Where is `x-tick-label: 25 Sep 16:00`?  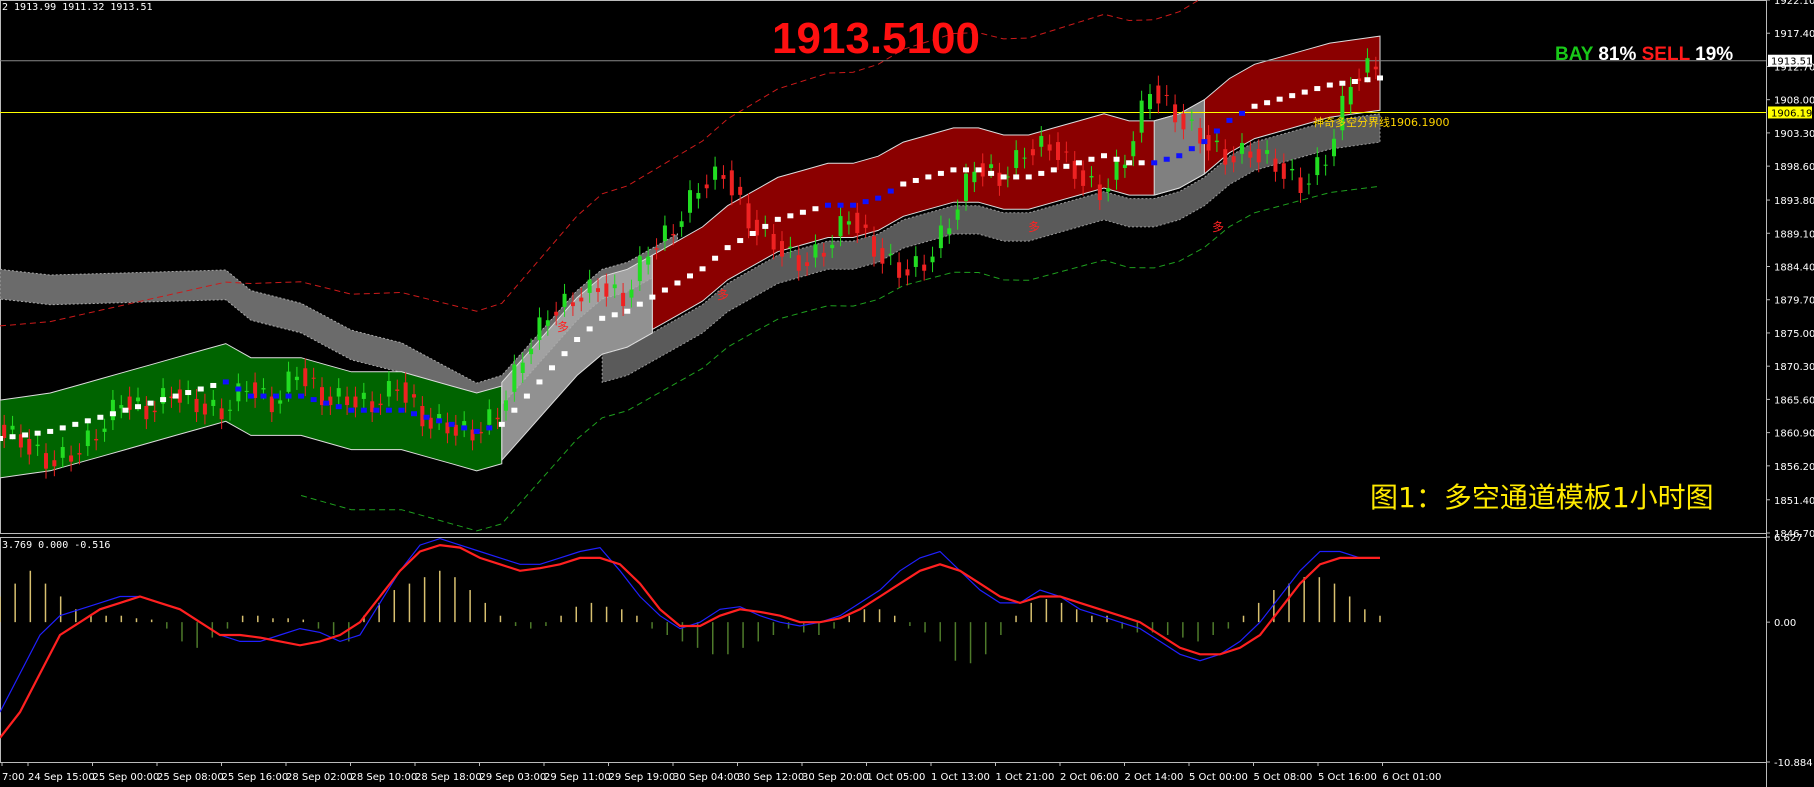
x-tick-label: 25 Sep 16:00 is located at coordinates (255, 777).